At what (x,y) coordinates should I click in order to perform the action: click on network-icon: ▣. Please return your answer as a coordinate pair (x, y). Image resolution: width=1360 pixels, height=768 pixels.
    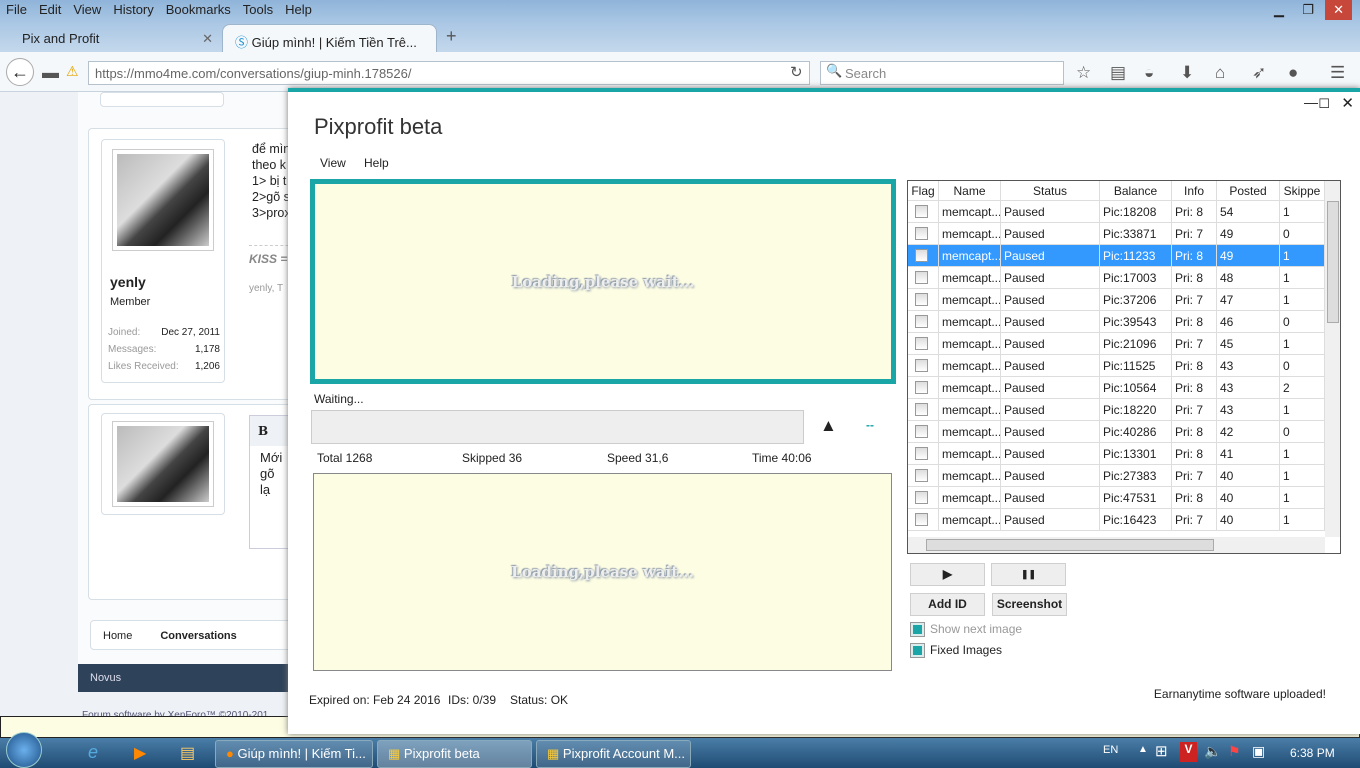
    Looking at the image, I should click on (1258, 751).